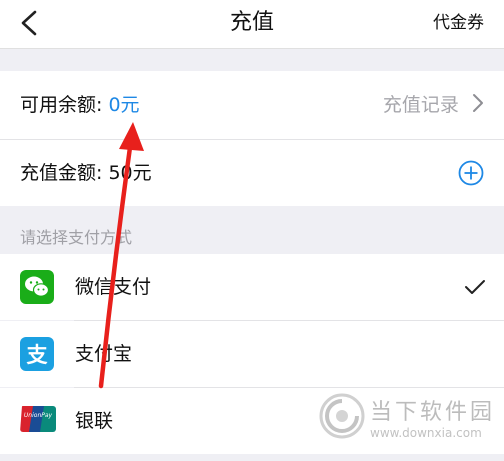  What do you see at coordinates (420, 105) in the screenshot?
I see `recharge-record-label: 充值记录` at bounding box center [420, 105].